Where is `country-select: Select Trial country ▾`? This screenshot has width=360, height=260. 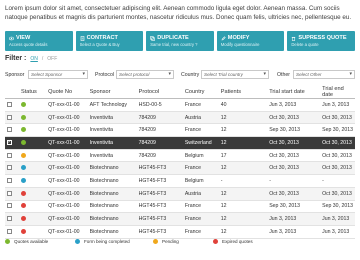
country-select: Select Trial country ▾ is located at coordinates (235, 74).